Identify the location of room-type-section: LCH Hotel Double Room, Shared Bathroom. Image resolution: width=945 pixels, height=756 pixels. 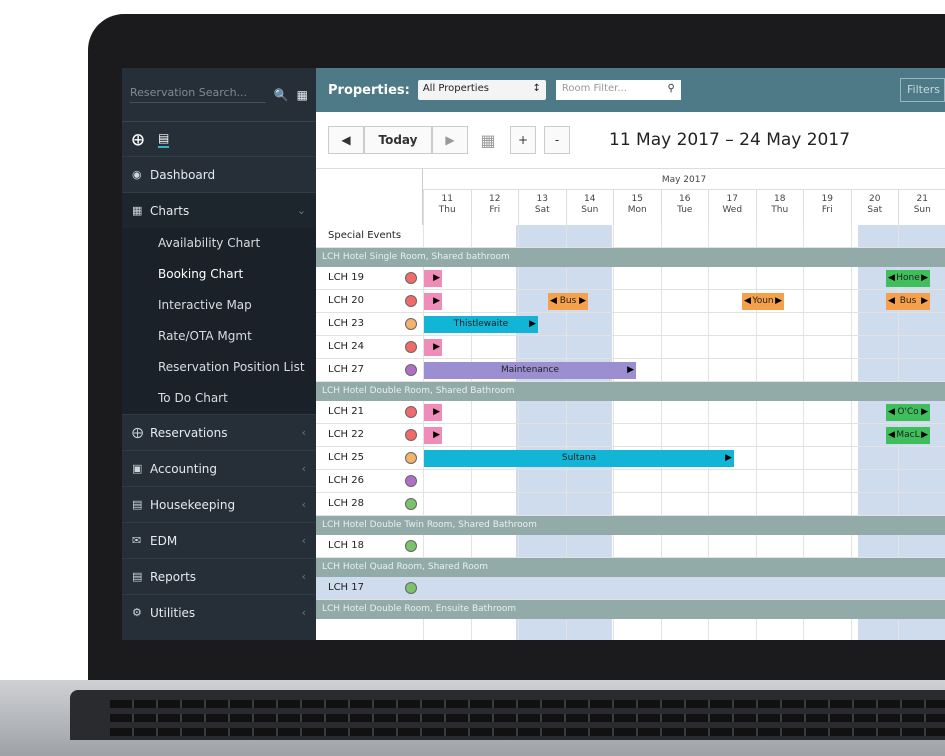
(630, 391).